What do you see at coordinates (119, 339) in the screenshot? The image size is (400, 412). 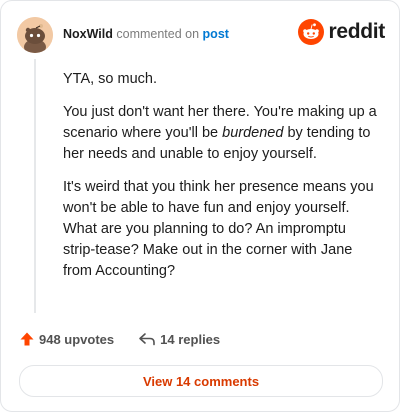 I see `action-bar: 948 upvotes 14 replies` at bounding box center [119, 339].